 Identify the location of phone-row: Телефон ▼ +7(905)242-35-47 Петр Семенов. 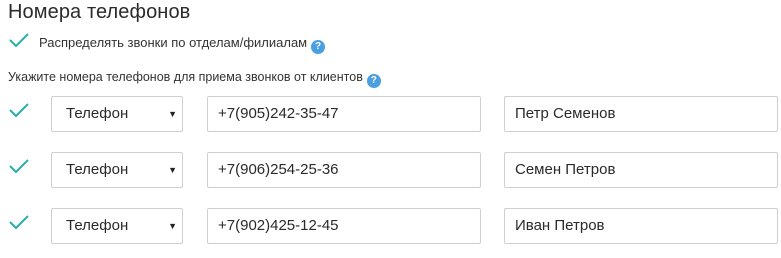
(390, 114).